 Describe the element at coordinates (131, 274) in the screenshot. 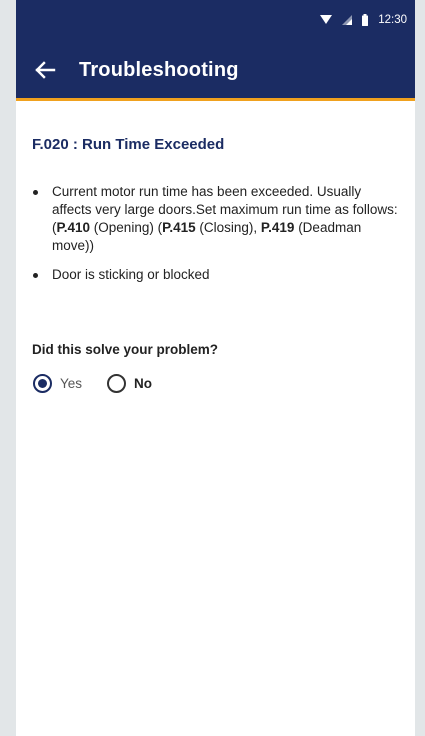

I see `cause-text: Door is sticking or blocked` at that location.